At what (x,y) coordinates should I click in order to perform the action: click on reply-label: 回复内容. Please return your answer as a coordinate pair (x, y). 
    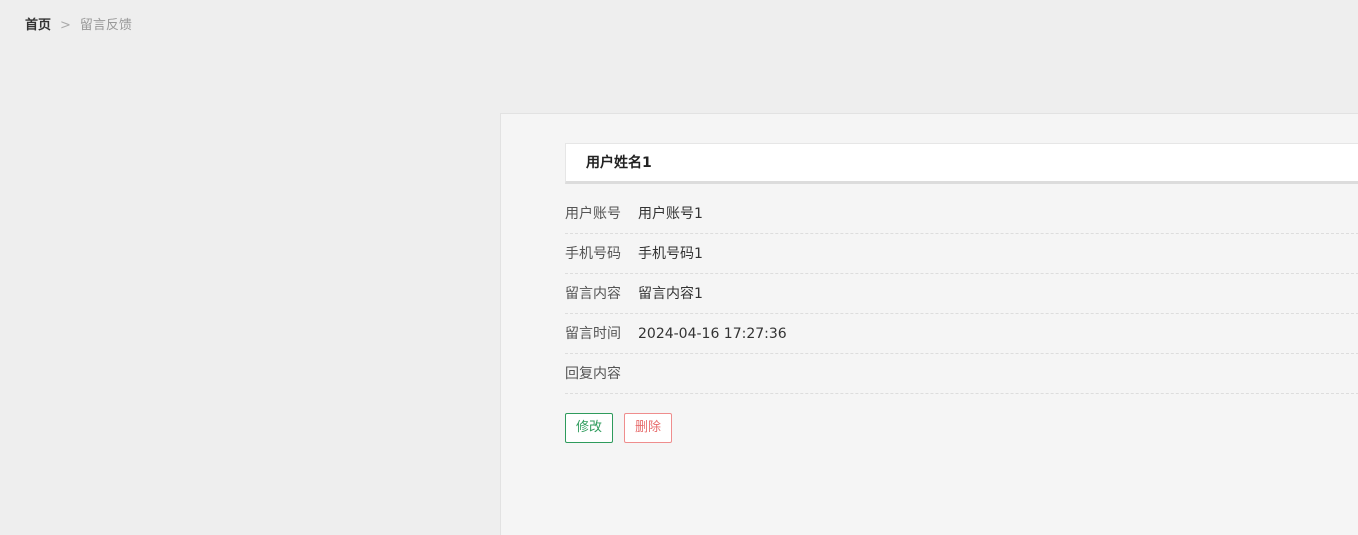
    Looking at the image, I should click on (593, 374).